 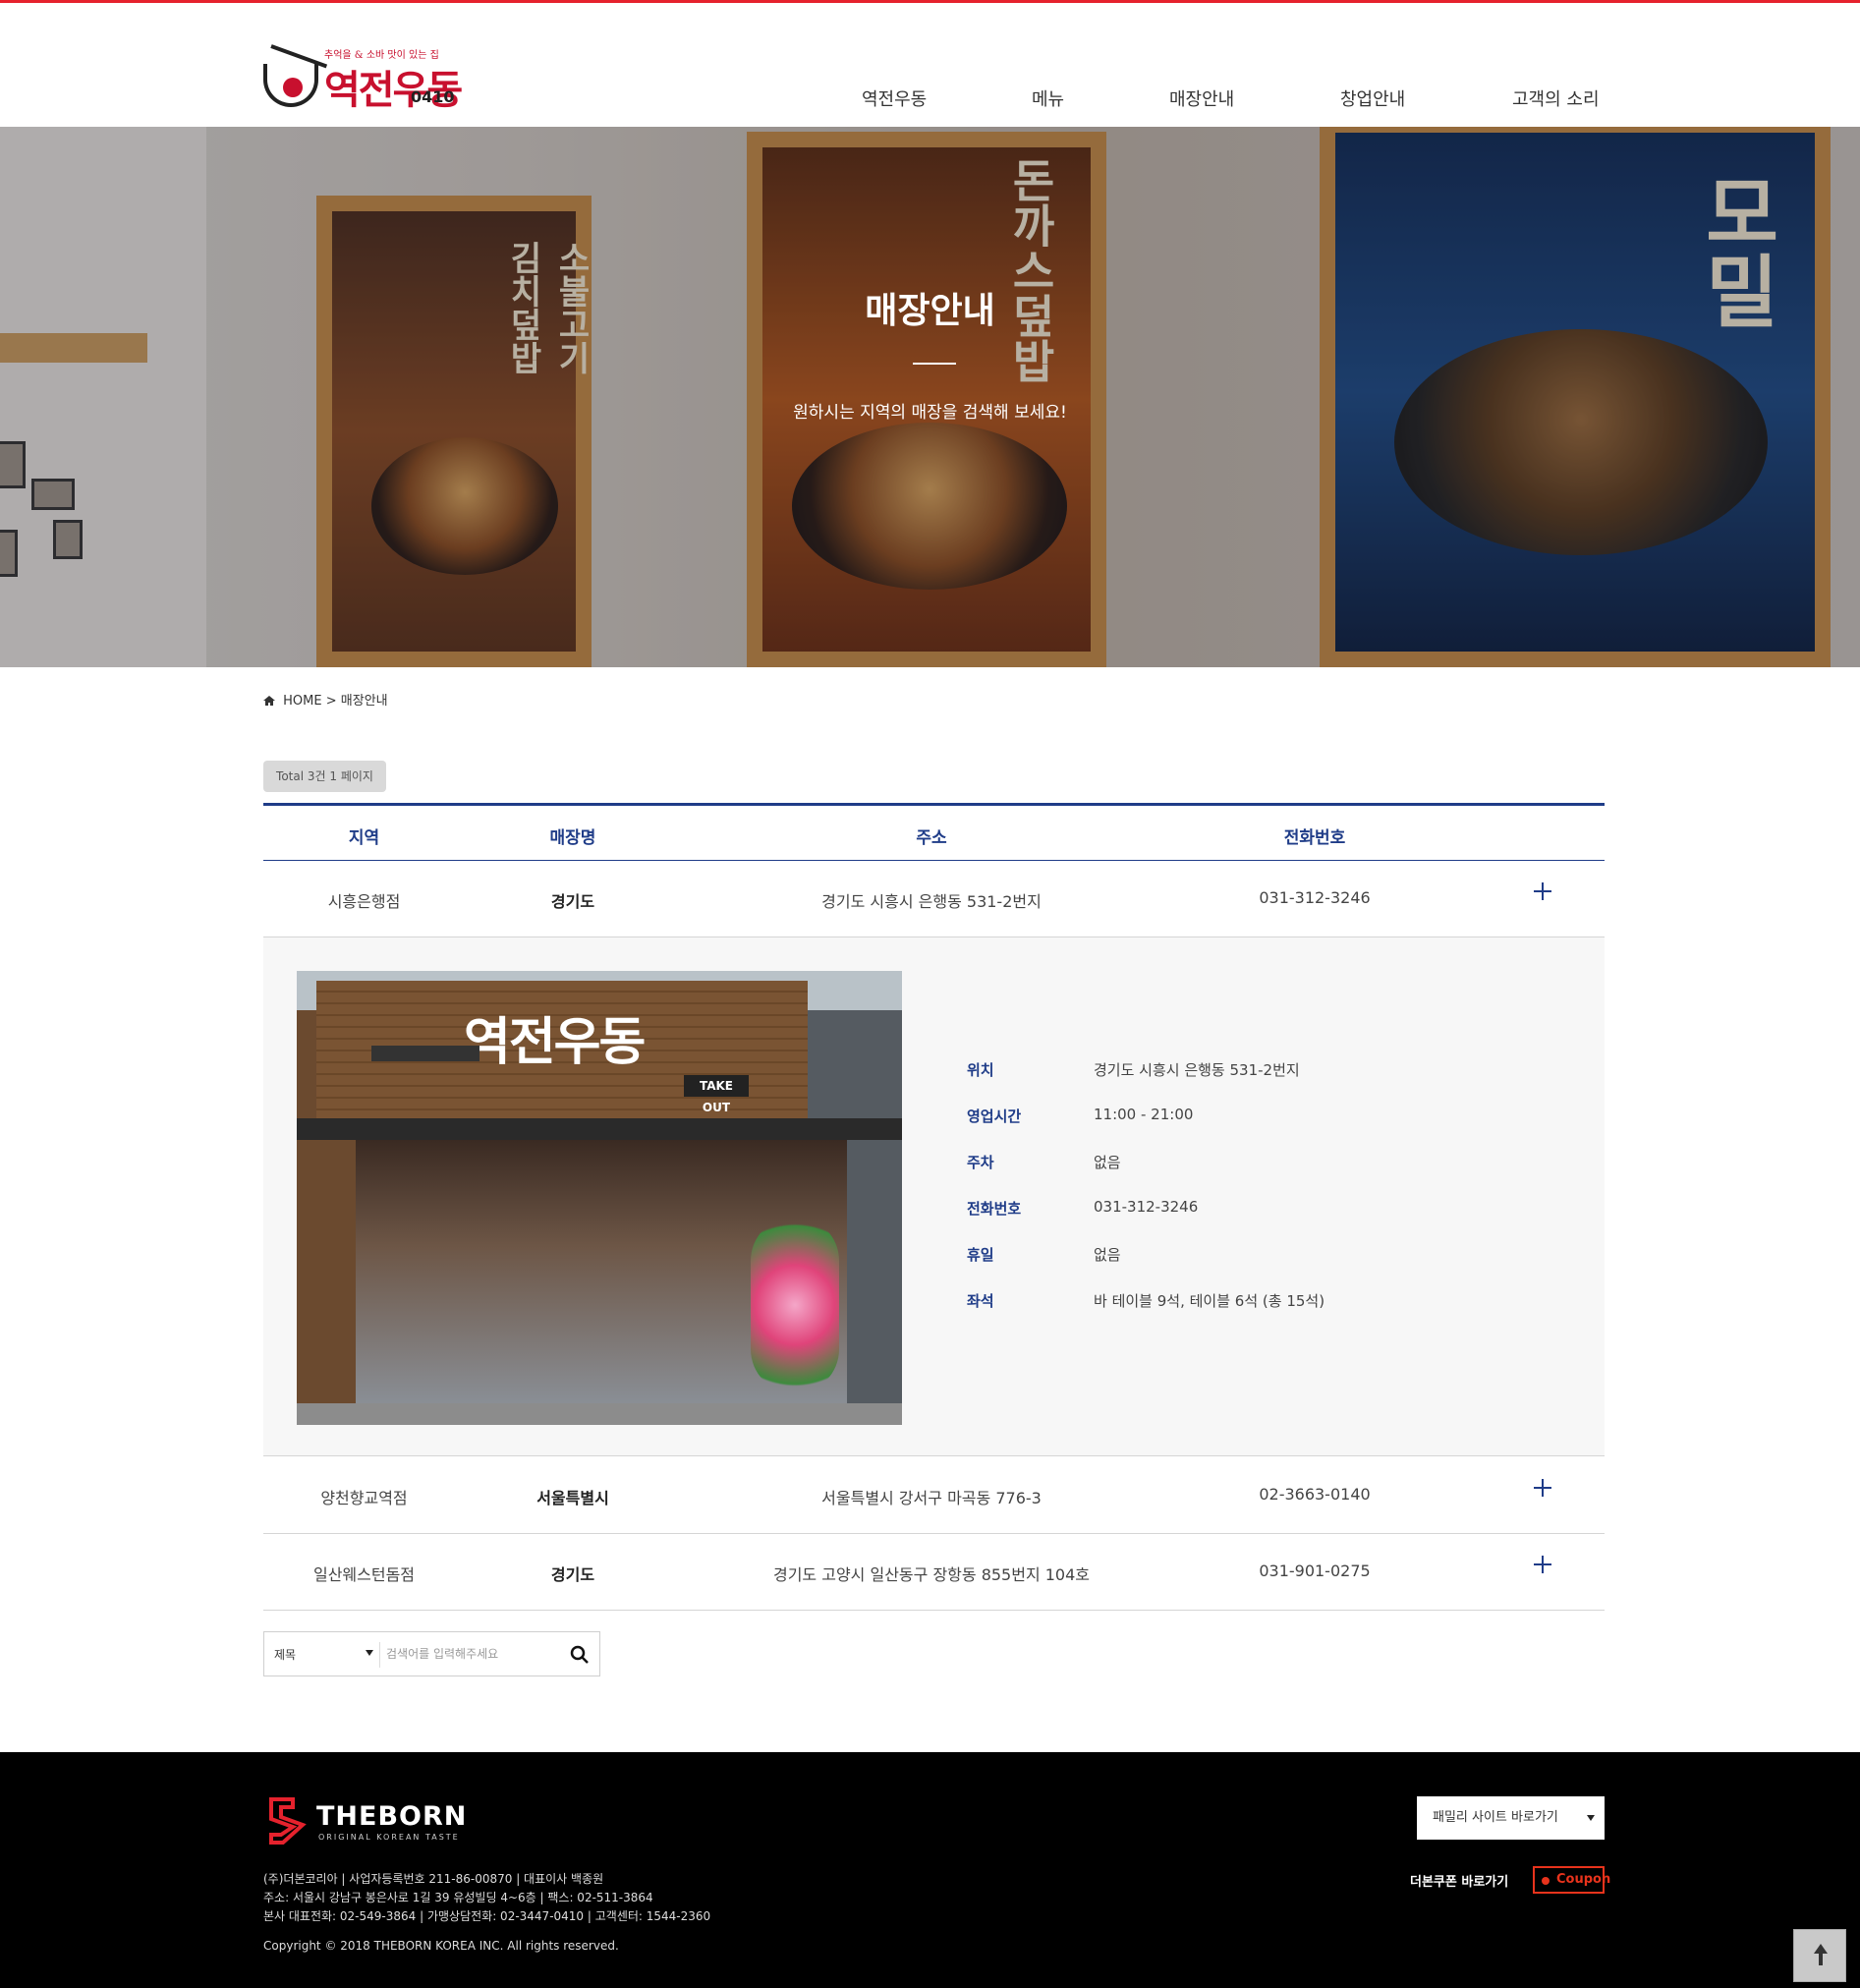 What do you see at coordinates (930, 311) in the screenshot?
I see `banner-title: 매장안내` at bounding box center [930, 311].